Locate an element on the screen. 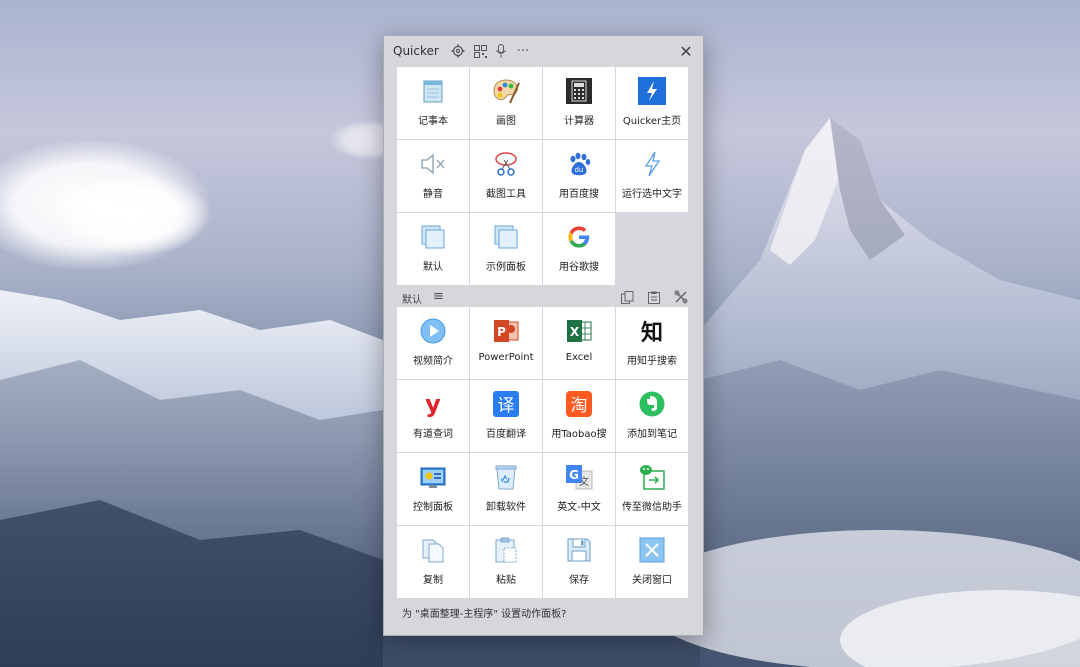  action-zhihu-search: 知 用知乎搜索 is located at coordinates (652, 343).